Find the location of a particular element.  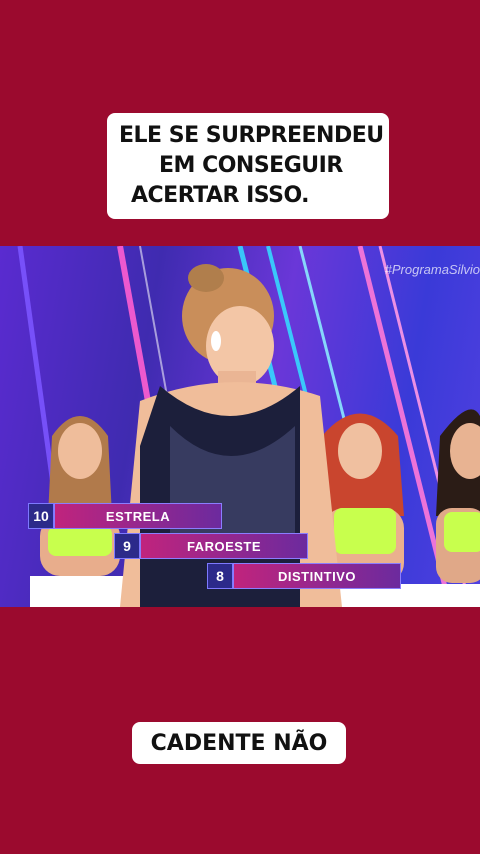

answer-number: 10 is located at coordinates (41, 516).